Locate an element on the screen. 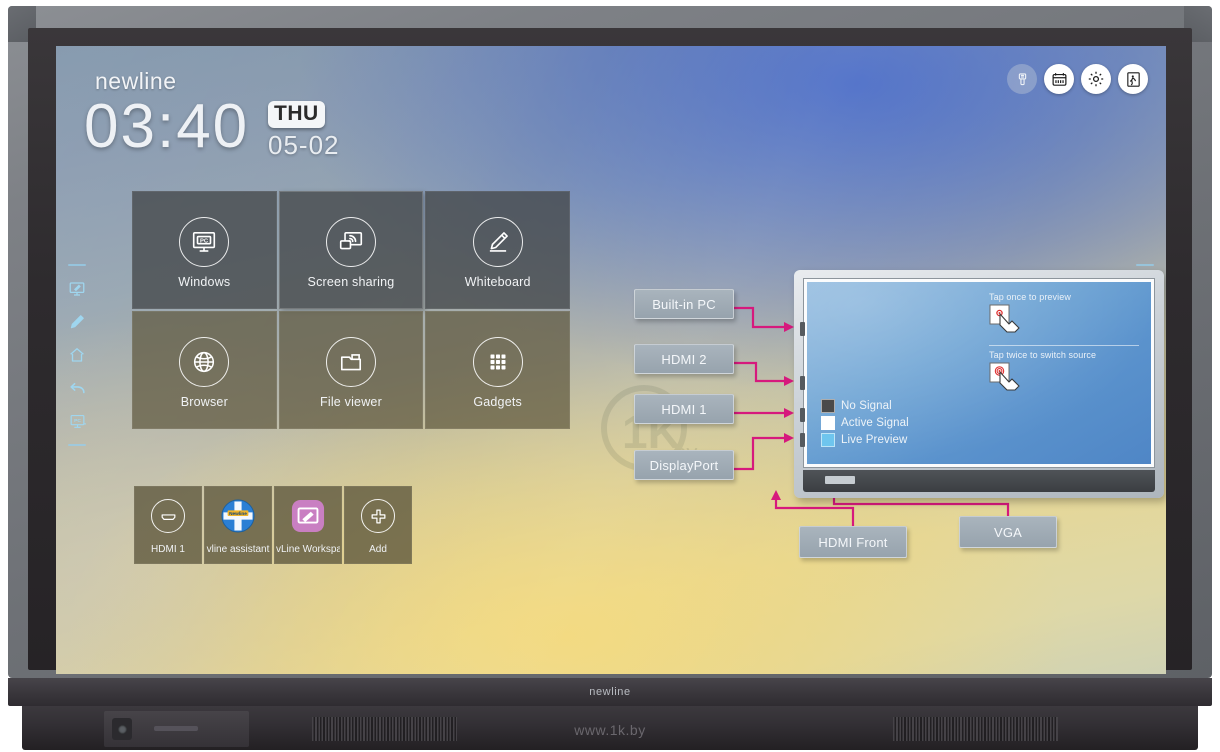 The height and width of the screenshot is (752, 1220). legend-item: No Signal is located at coordinates (865, 406).